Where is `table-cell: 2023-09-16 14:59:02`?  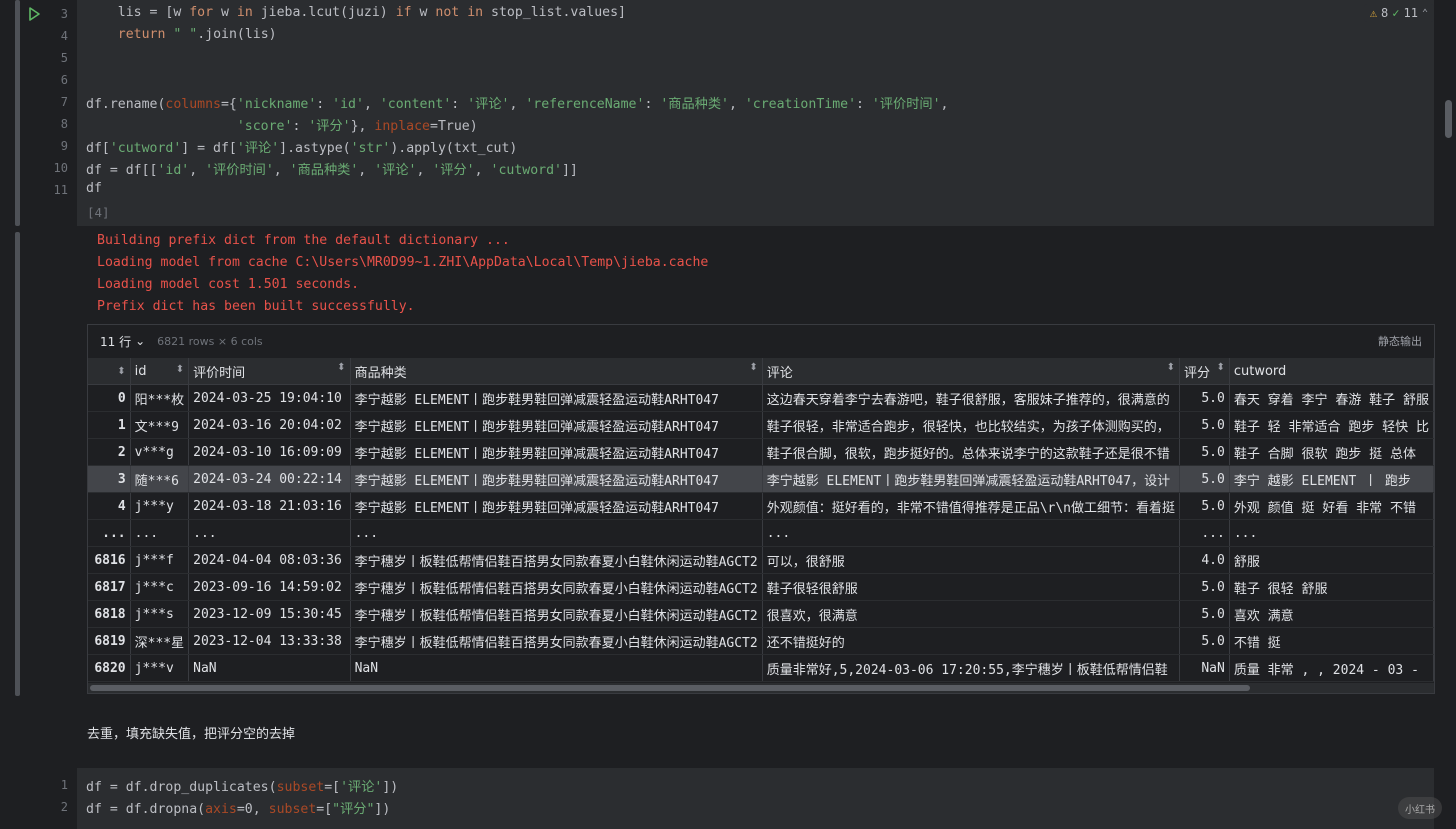 table-cell: 2023-09-16 14:59:02 is located at coordinates (269, 587).